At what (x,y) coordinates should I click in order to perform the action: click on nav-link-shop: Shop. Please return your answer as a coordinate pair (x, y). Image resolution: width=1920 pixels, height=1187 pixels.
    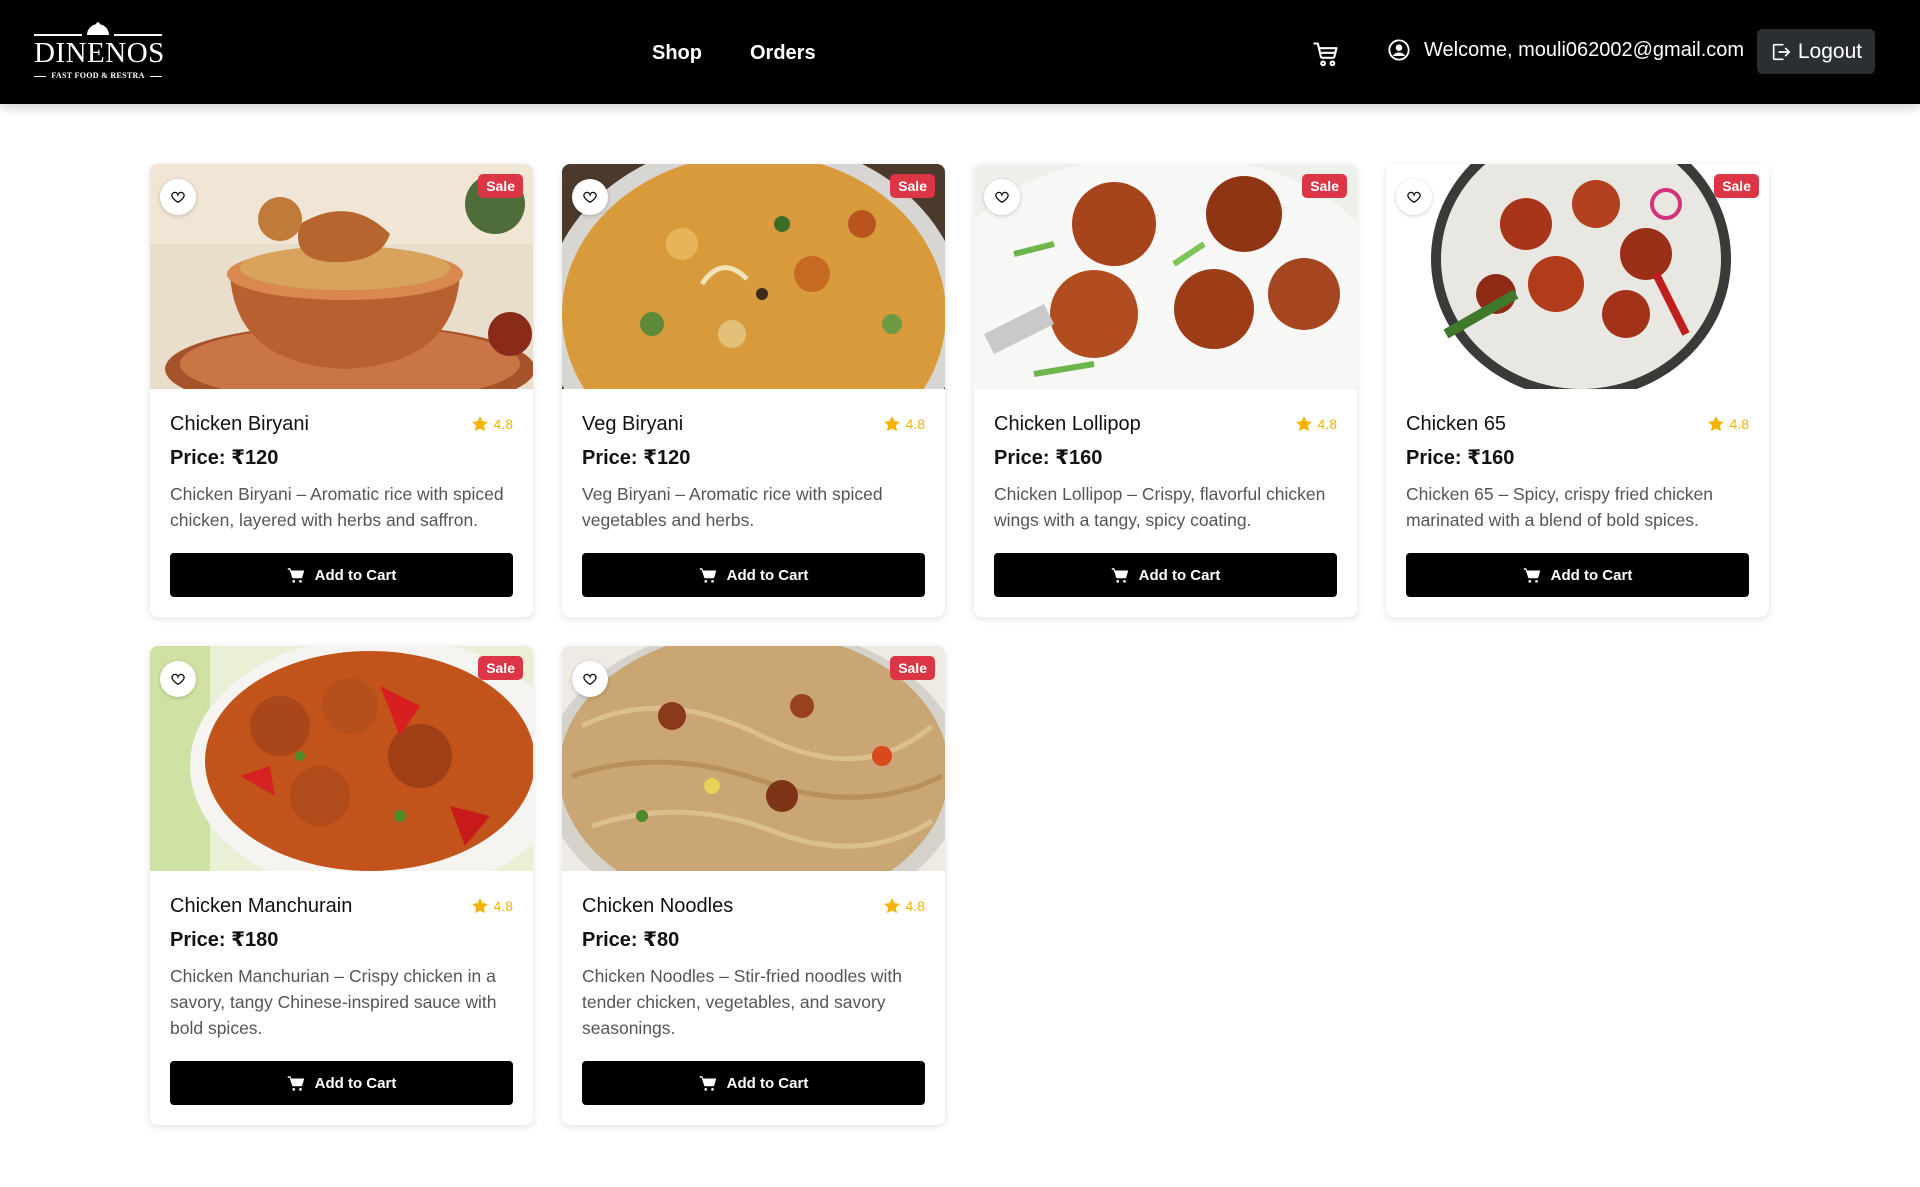
    Looking at the image, I should click on (677, 53).